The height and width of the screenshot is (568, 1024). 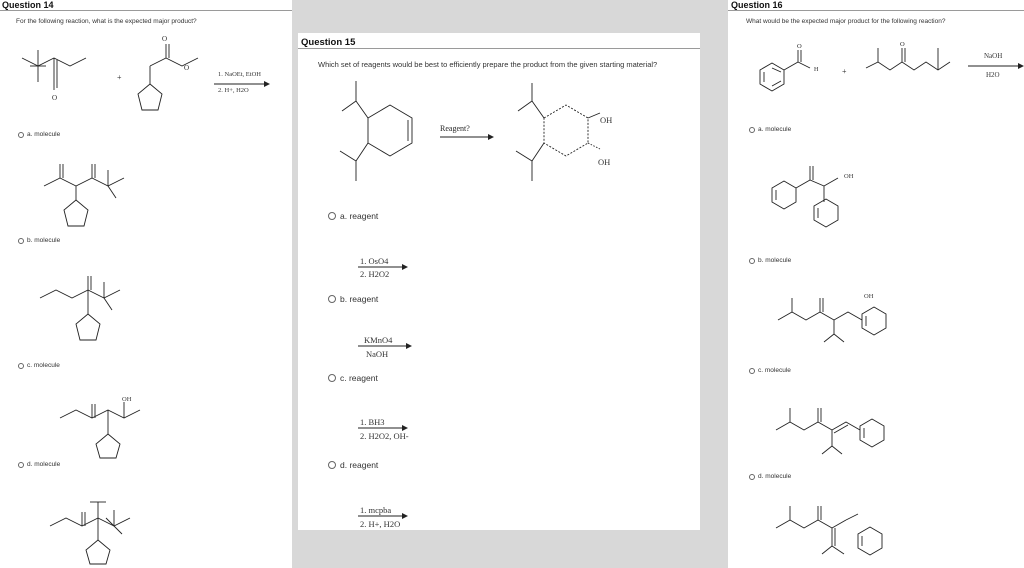 What do you see at coordinates (54, 70) in the screenshot?
I see `reactant-1-structure` at bounding box center [54, 70].